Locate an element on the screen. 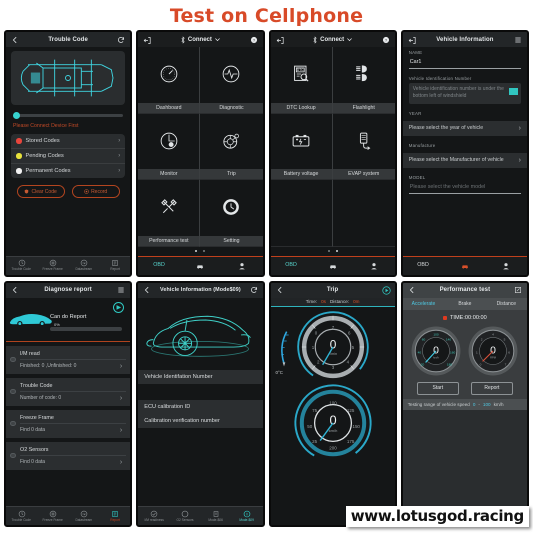  year-value: Please select the year of vehicle is located at coordinates (446, 128).